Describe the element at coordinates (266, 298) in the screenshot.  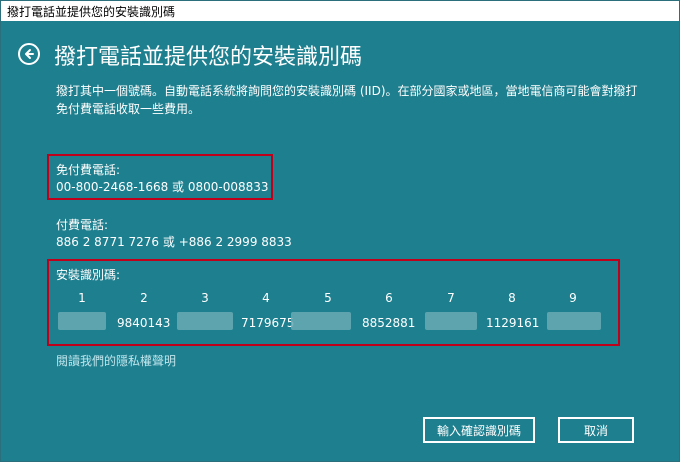
I see `iid-group-number: 4` at that location.